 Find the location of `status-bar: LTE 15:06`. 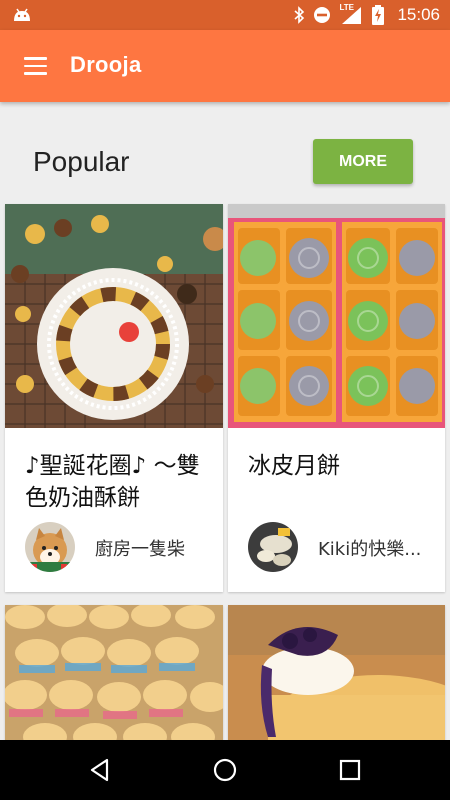

status-bar: LTE 15:06 is located at coordinates (225, 15).